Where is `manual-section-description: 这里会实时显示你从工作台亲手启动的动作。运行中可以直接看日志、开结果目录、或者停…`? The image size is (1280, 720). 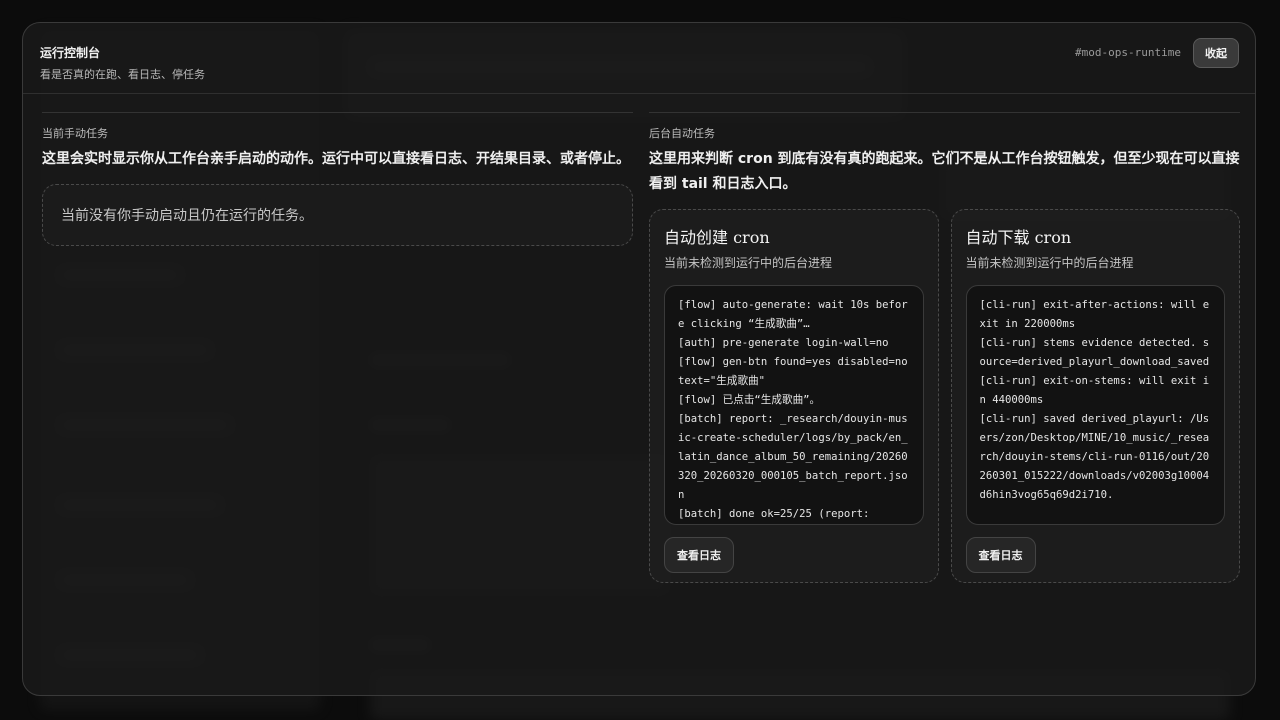
manual-section-description: 这里会实时显示你从工作台亲手启动的动作。运行中可以直接看日志、开结果目录、或者停… is located at coordinates (336, 159).